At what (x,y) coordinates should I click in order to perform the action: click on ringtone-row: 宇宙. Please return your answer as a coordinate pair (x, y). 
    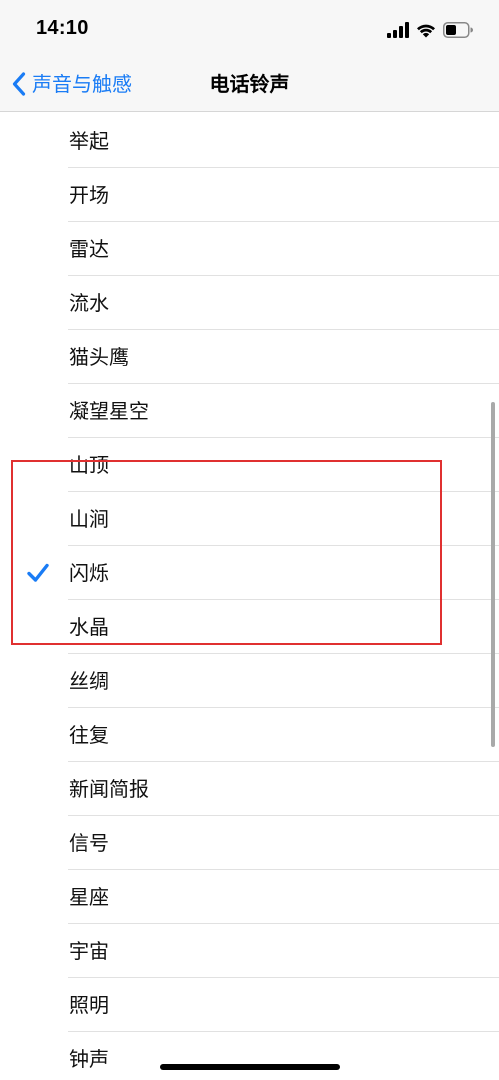
    Looking at the image, I should click on (249, 951).